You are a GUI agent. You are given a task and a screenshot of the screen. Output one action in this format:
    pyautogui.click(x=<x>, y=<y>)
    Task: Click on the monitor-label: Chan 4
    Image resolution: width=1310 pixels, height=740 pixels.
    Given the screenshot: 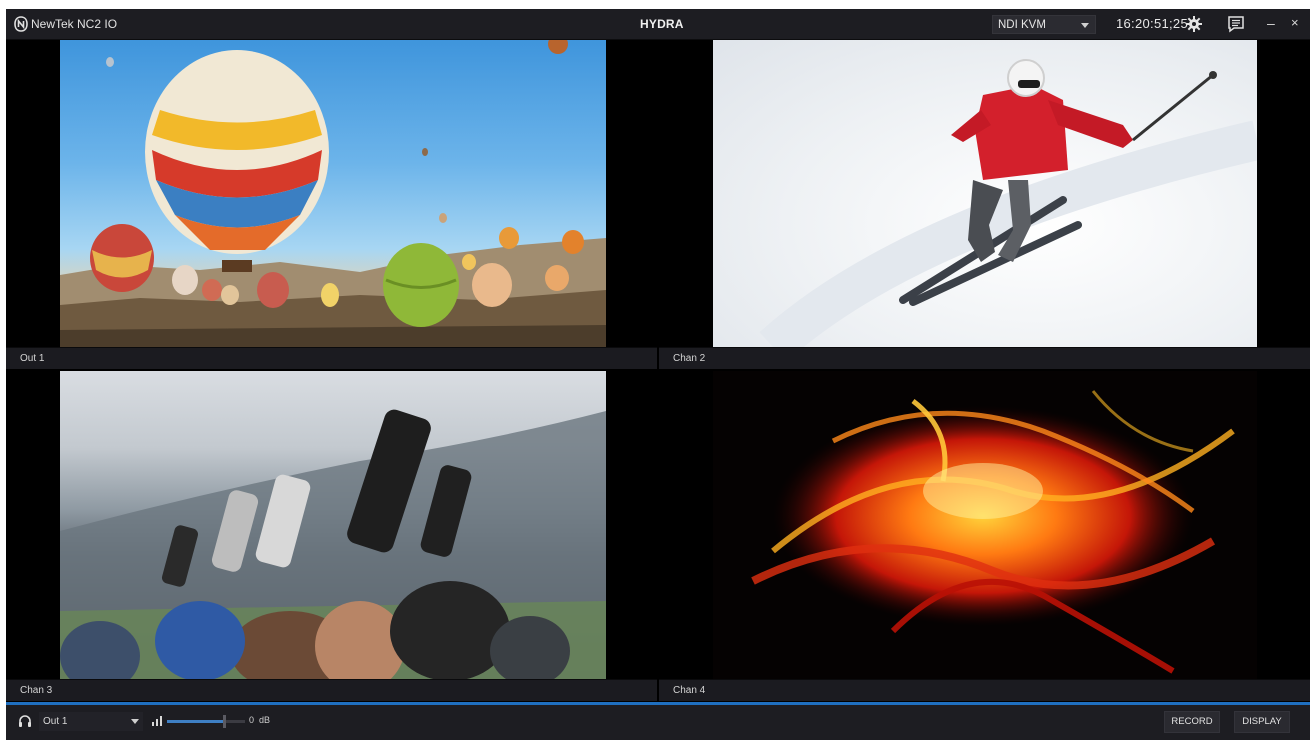 What is the action you would take?
    pyautogui.click(x=689, y=690)
    